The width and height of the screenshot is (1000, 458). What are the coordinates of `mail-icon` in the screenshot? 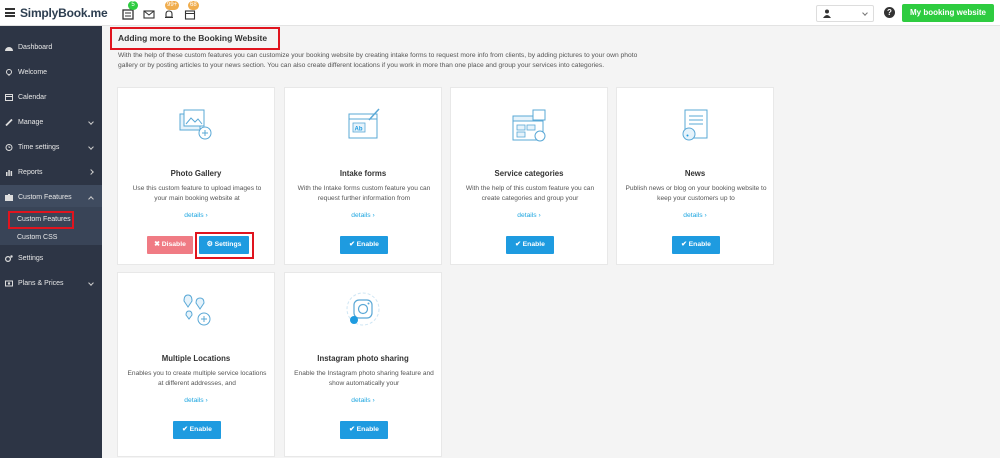 It's located at (149, 13).